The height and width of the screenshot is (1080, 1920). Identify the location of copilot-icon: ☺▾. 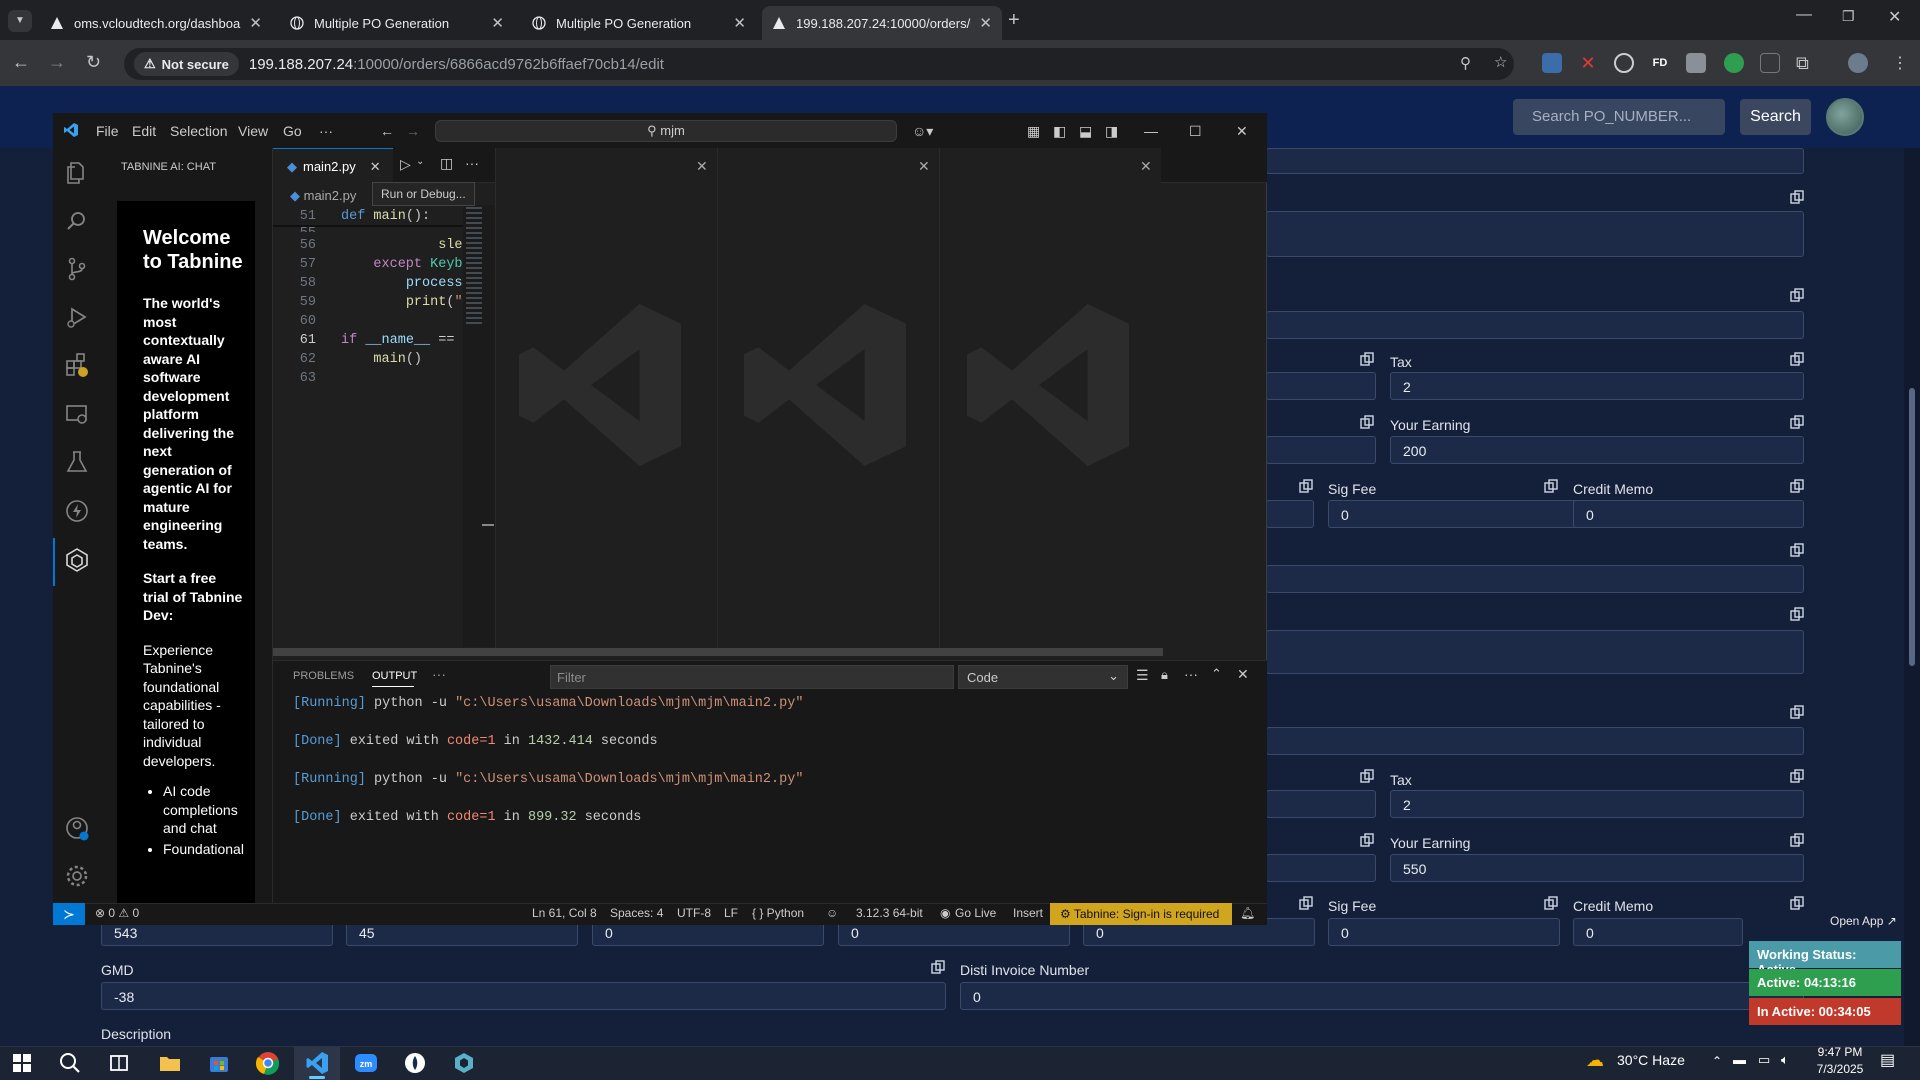
(922, 131).